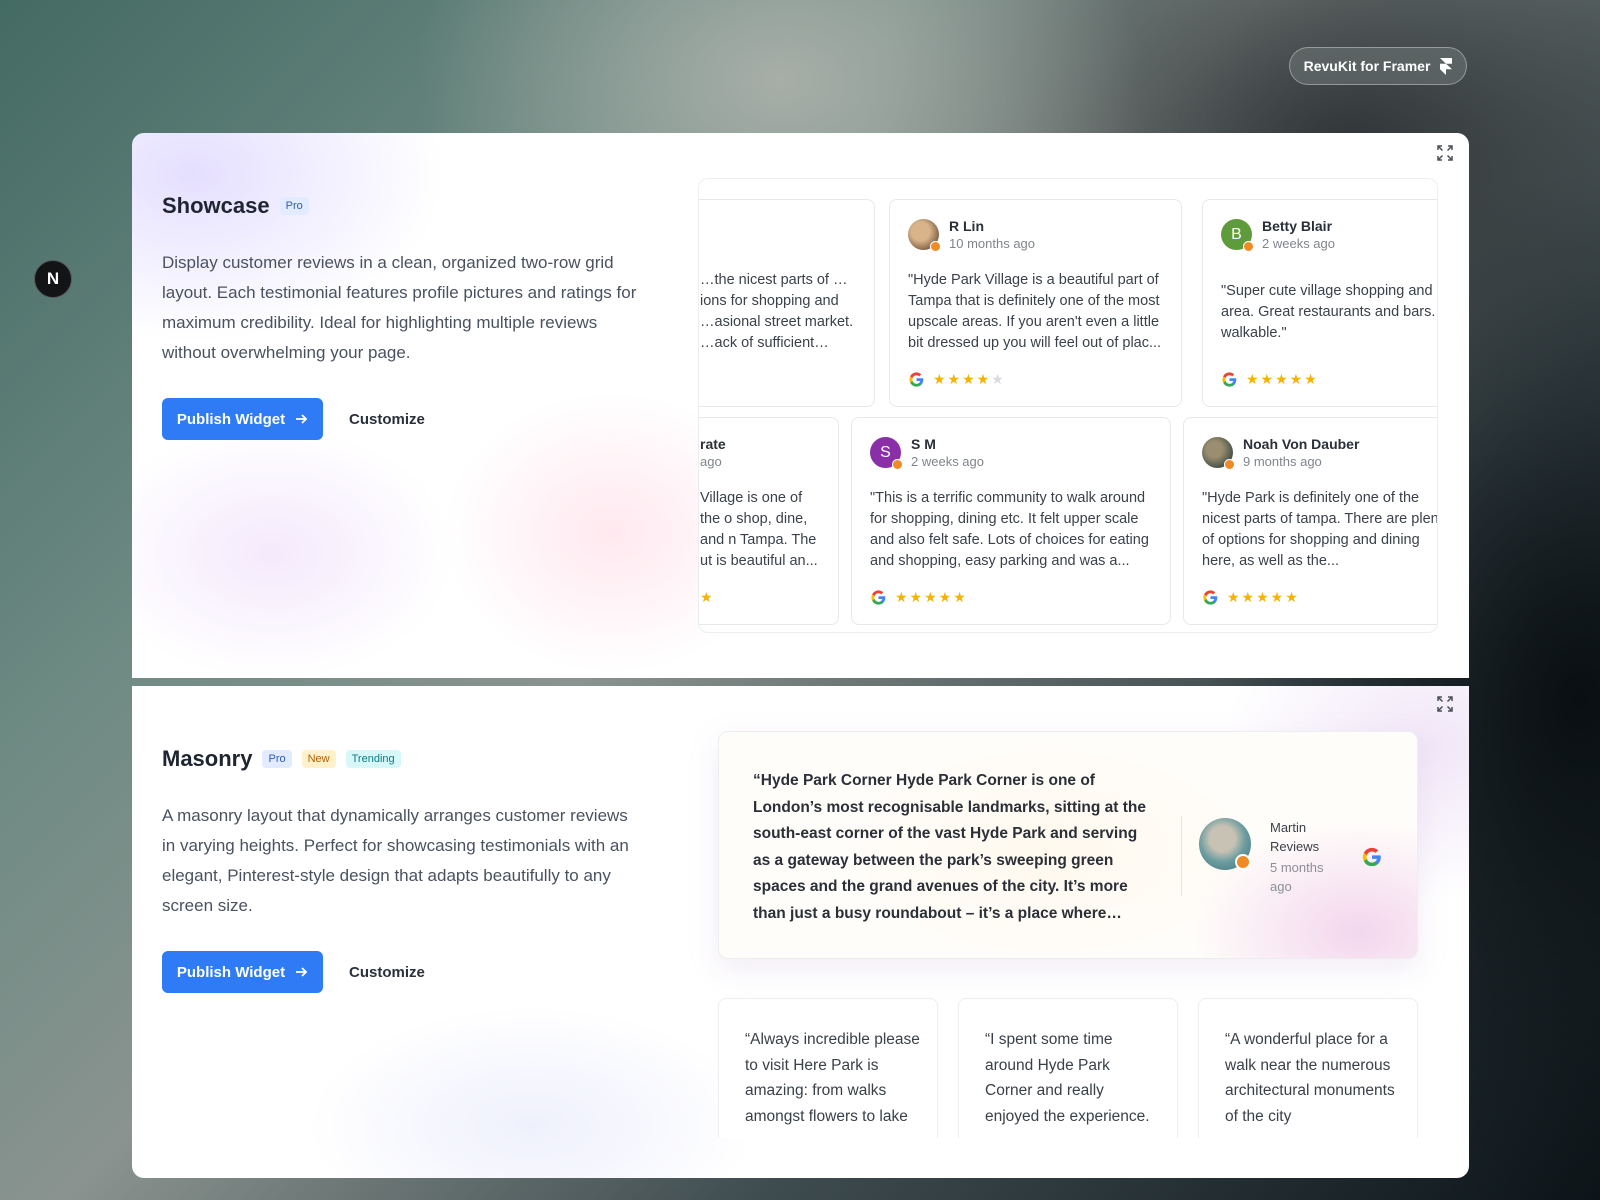 Image resolution: width=1600 pixels, height=1200 pixels. What do you see at coordinates (1297, 226) in the screenshot?
I see `reviewer-name: Betty Blair` at bounding box center [1297, 226].